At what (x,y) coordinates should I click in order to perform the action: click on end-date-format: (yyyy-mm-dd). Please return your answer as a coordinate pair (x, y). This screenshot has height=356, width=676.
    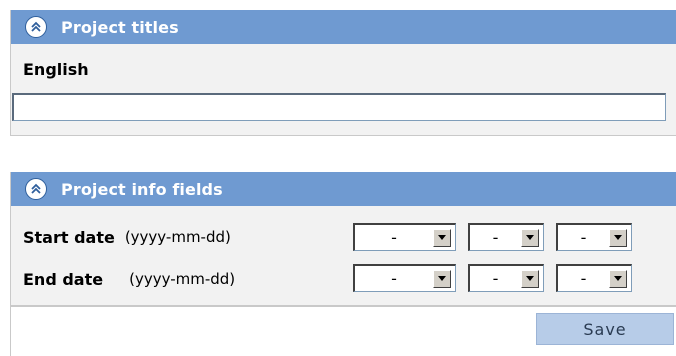
    Looking at the image, I should click on (182, 279).